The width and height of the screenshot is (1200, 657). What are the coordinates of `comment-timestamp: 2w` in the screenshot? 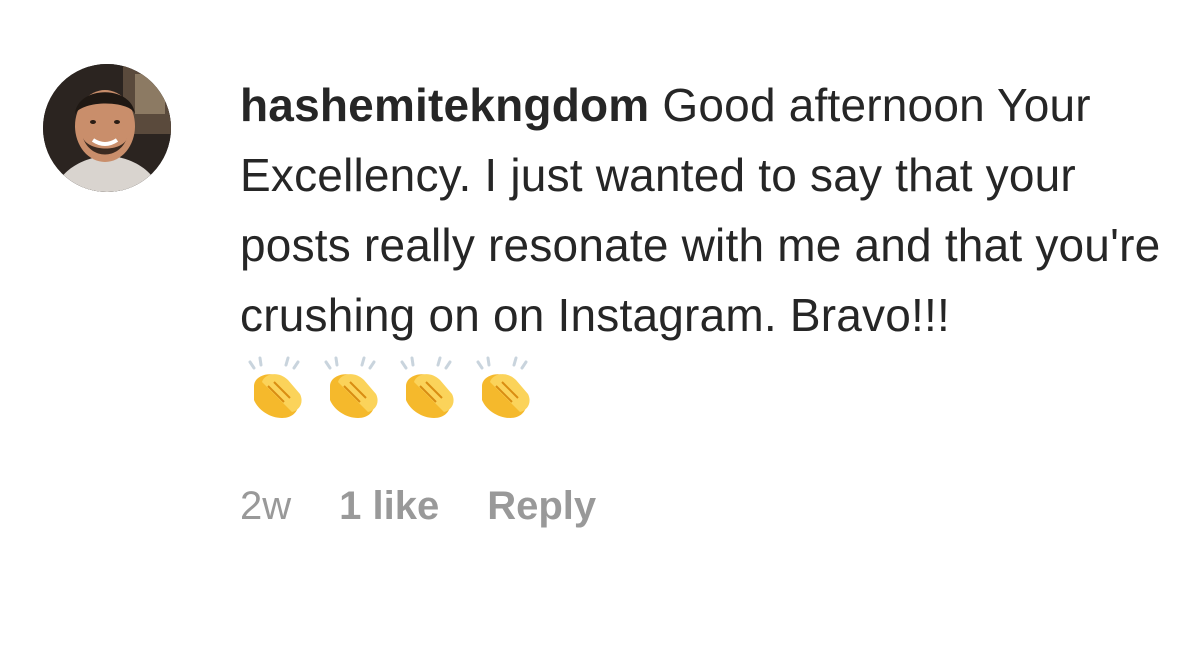 It's located at (266, 506).